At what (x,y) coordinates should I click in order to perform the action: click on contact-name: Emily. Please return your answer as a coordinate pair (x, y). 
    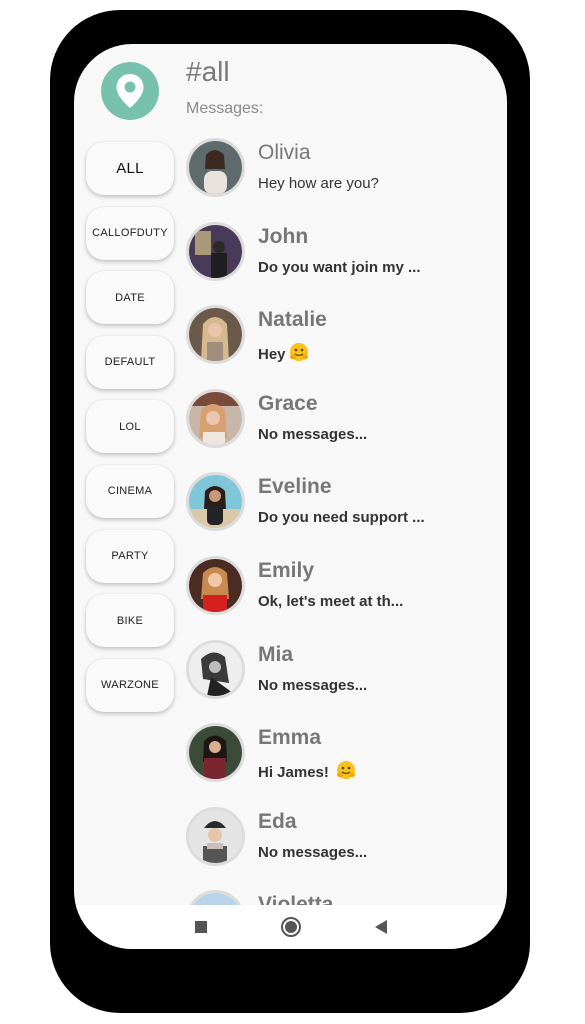
    Looking at the image, I should click on (286, 570).